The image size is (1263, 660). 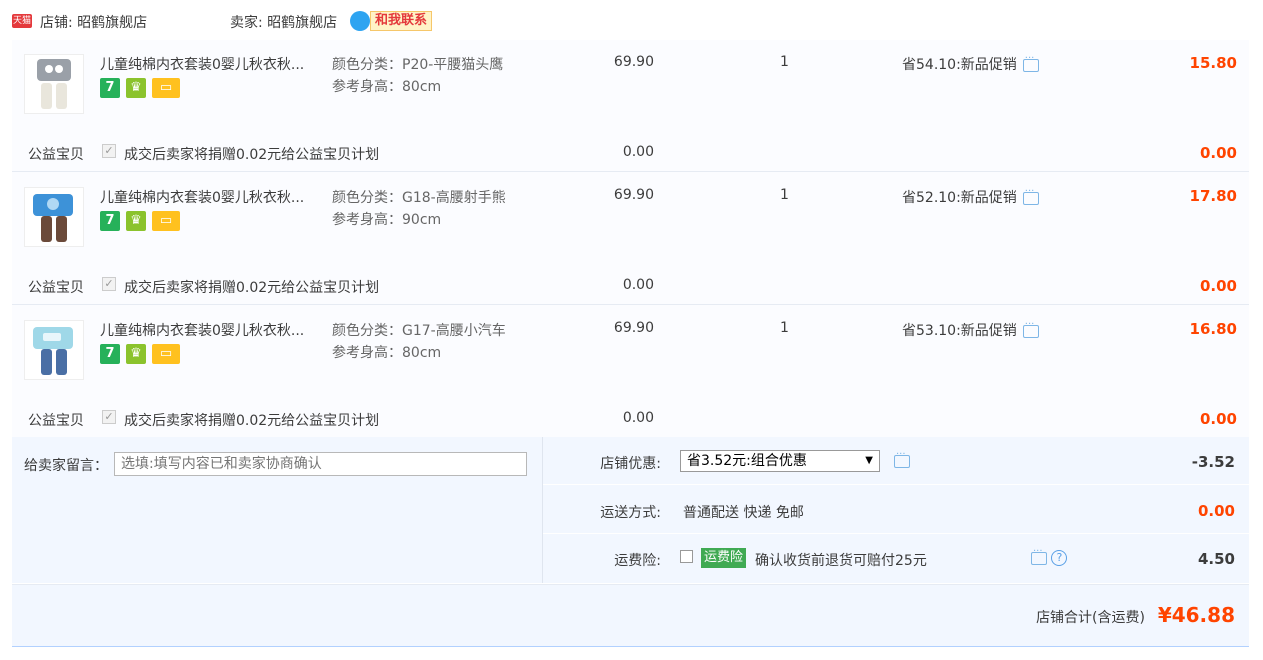 I want to click on insurance-checkbox, so click(x=686, y=556).